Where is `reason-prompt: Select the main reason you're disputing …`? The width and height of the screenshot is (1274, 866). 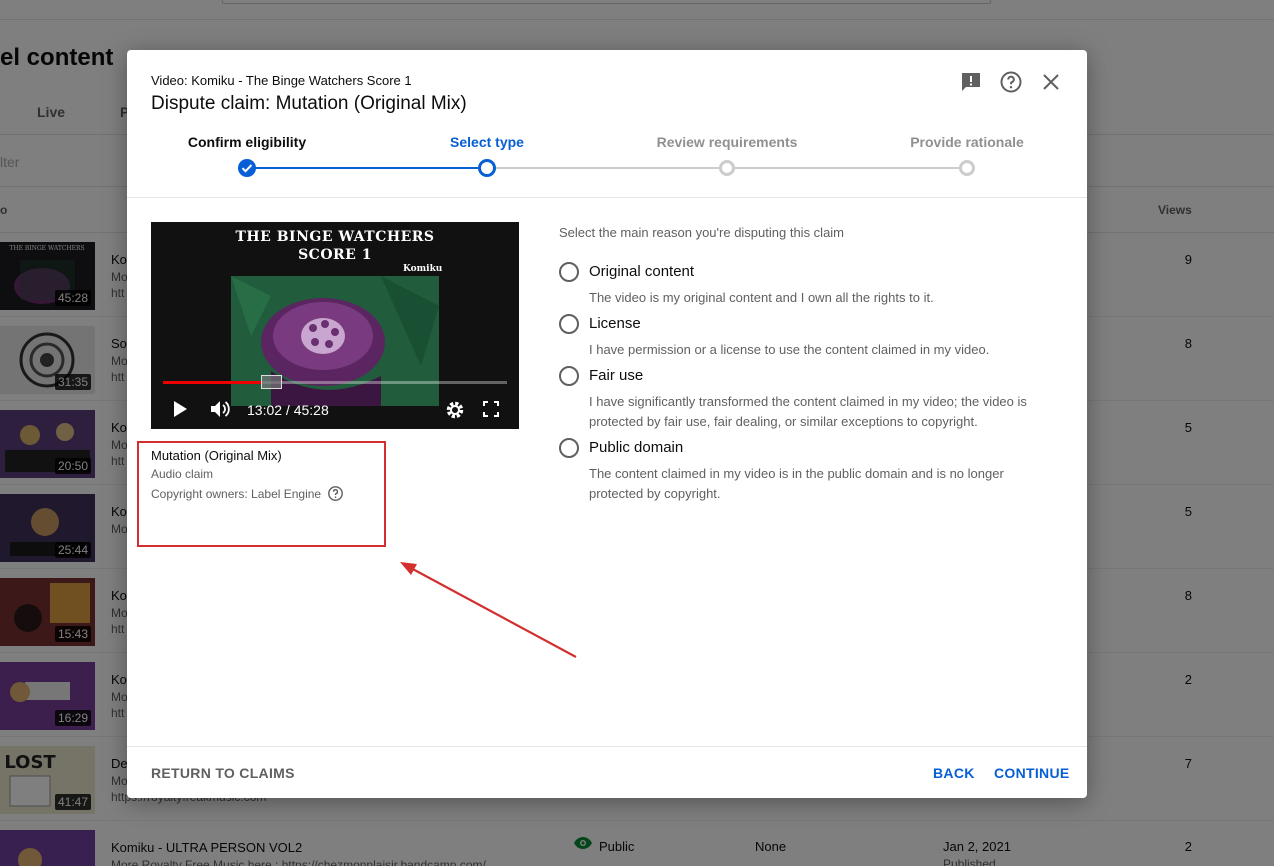
reason-prompt: Select the main reason you're disputing … is located at coordinates (702, 232).